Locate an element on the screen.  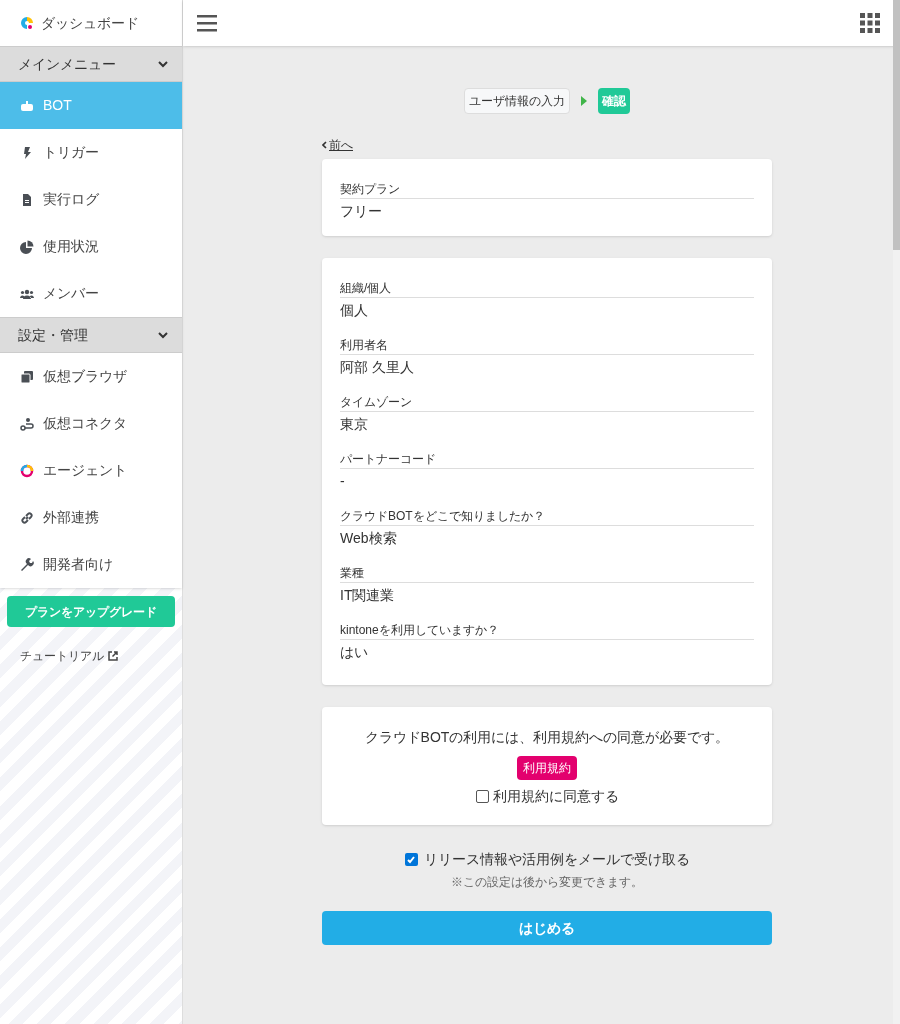
field-label: 利用者名 is located at coordinates (547, 346).